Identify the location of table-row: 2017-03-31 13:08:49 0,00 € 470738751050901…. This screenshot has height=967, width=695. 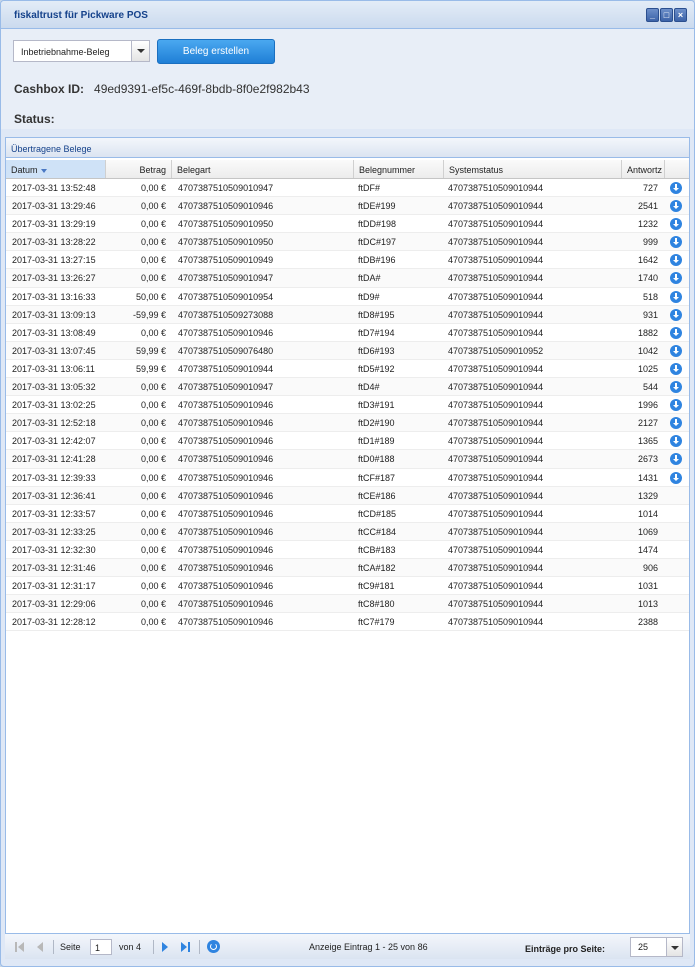
(347, 333).